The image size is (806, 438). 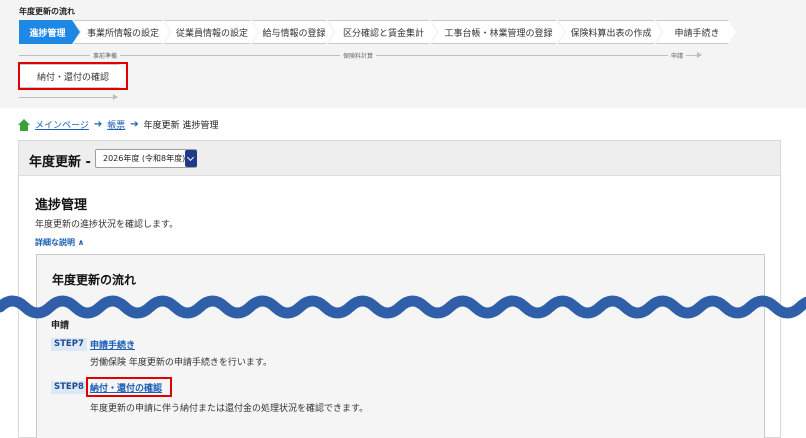 I want to click on step-label: 保険料算出表の作成, so click(x=611, y=33).